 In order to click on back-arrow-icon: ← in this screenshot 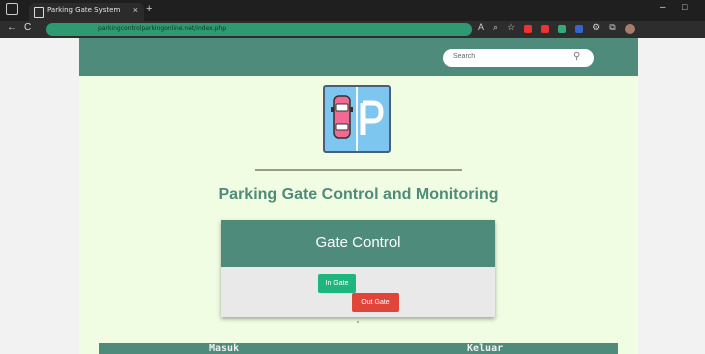, I will do `click(12, 27)`.